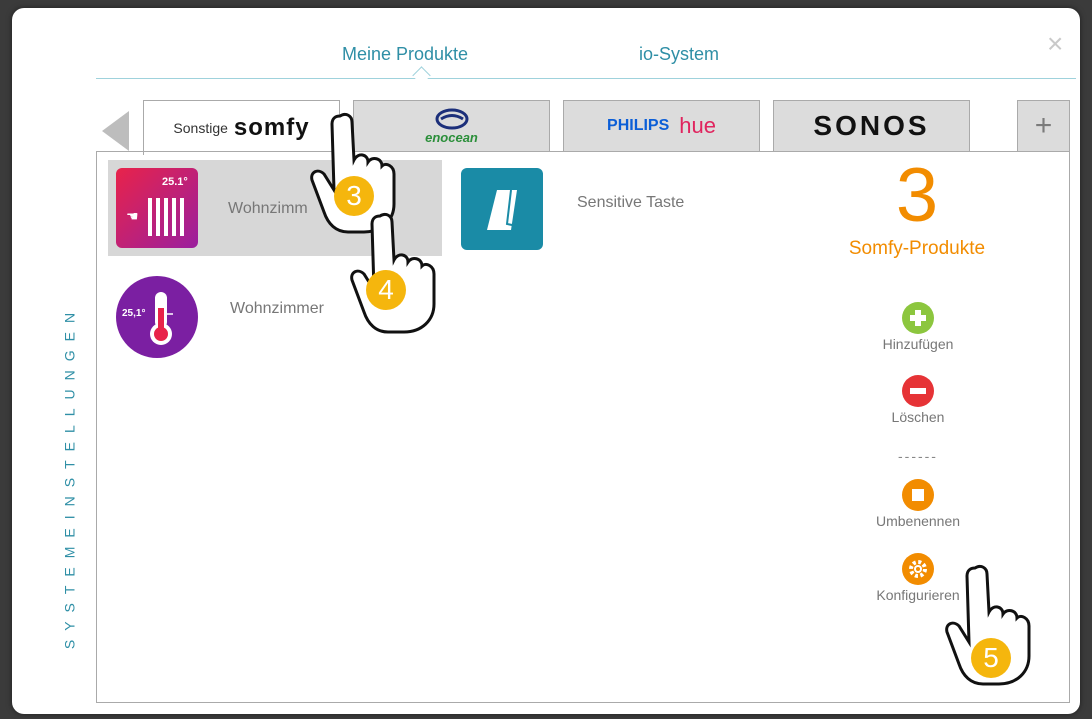 This screenshot has width=1092, height=719. I want to click on device-label: Wohnzimmer, so click(277, 308).